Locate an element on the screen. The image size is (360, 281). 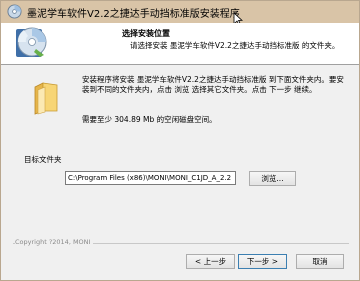
page-title: 选择安装位置 is located at coordinates (146, 33).